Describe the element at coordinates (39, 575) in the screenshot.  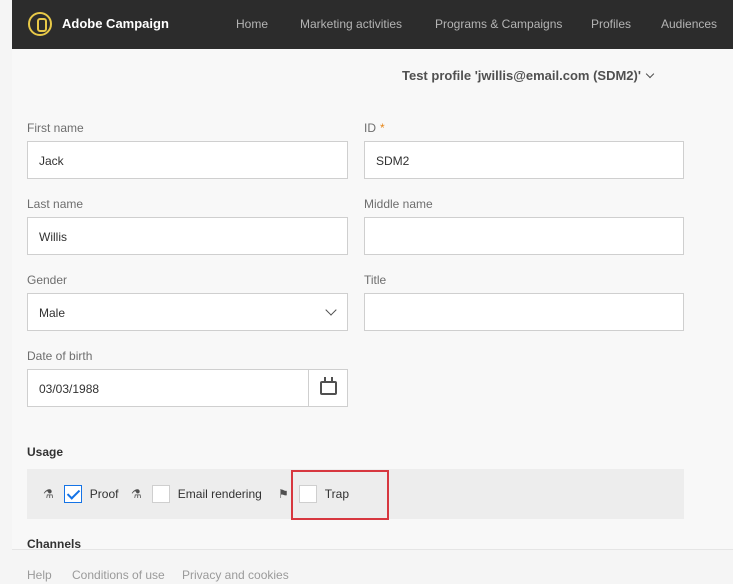
I see `footer-help-link: Help` at that location.